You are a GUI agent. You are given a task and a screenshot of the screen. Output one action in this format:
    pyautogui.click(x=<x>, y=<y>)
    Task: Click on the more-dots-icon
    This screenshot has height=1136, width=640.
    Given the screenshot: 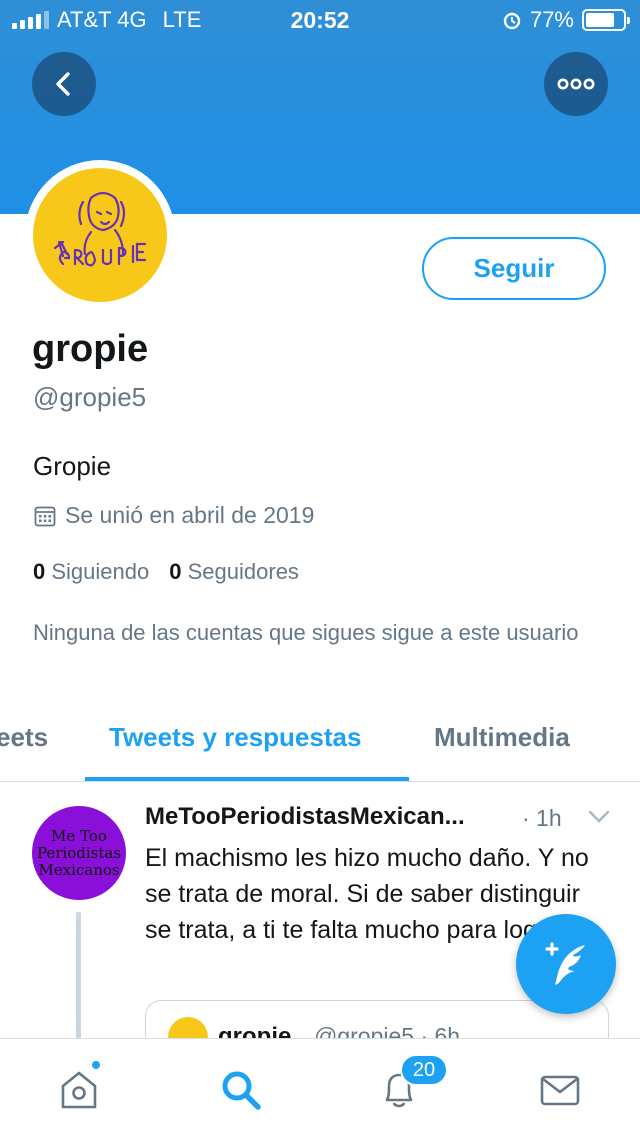 What is the action you would take?
    pyautogui.click(x=576, y=84)
    